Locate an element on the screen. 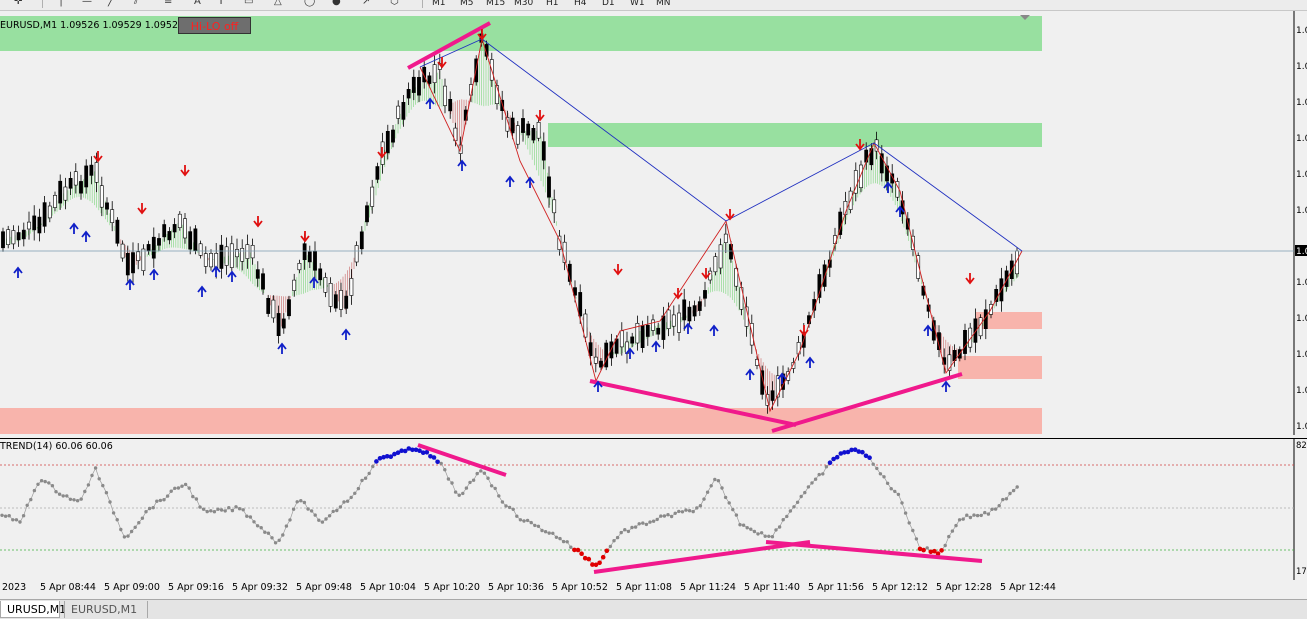 The height and width of the screenshot is (619, 1307). timeframe-h4: H4 is located at coordinates (580, 4).